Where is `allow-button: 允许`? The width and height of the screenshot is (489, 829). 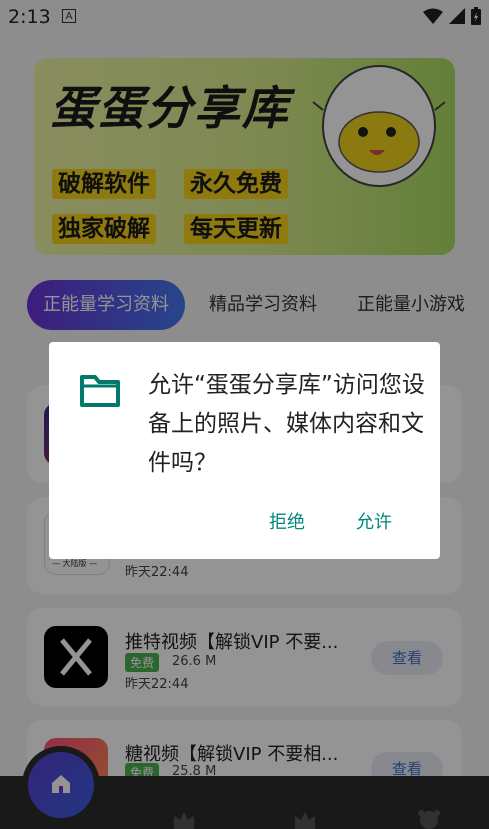
allow-button: 允许 is located at coordinates (374, 521).